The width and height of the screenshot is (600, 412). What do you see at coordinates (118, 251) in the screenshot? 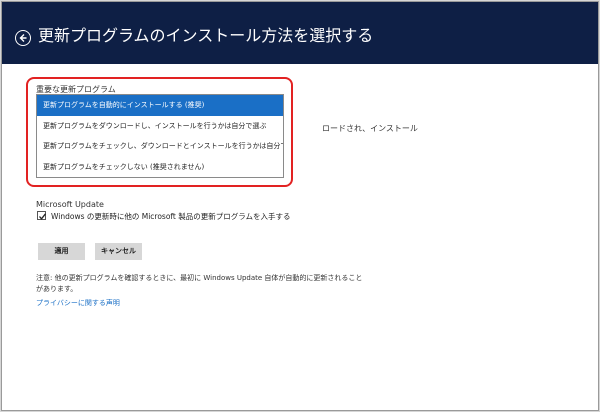
I see `cancel-button: キャンセル` at bounding box center [118, 251].